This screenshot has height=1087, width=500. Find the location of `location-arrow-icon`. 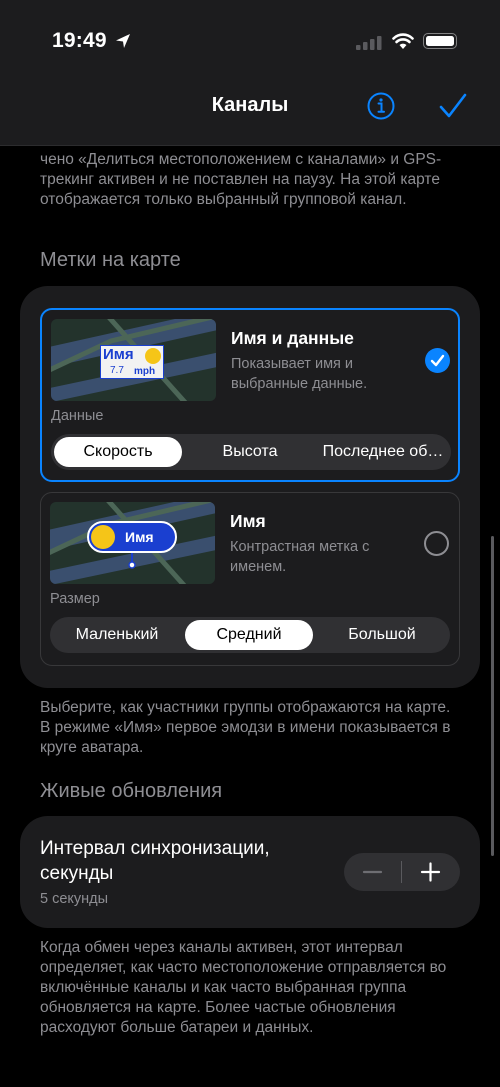

location-arrow-icon is located at coordinates (123, 41).